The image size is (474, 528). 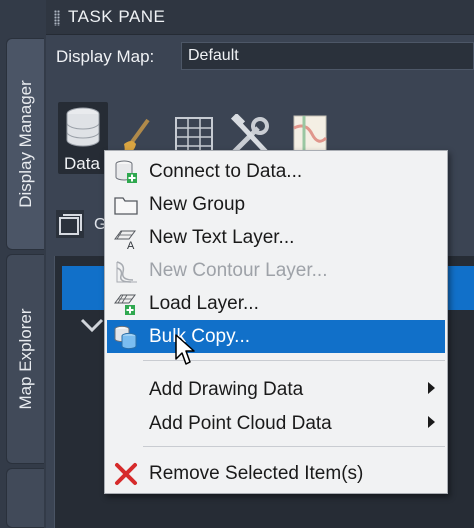 What do you see at coordinates (256, 473) in the screenshot?
I see `menu-item-label: Remove Selected Item(s)` at bounding box center [256, 473].